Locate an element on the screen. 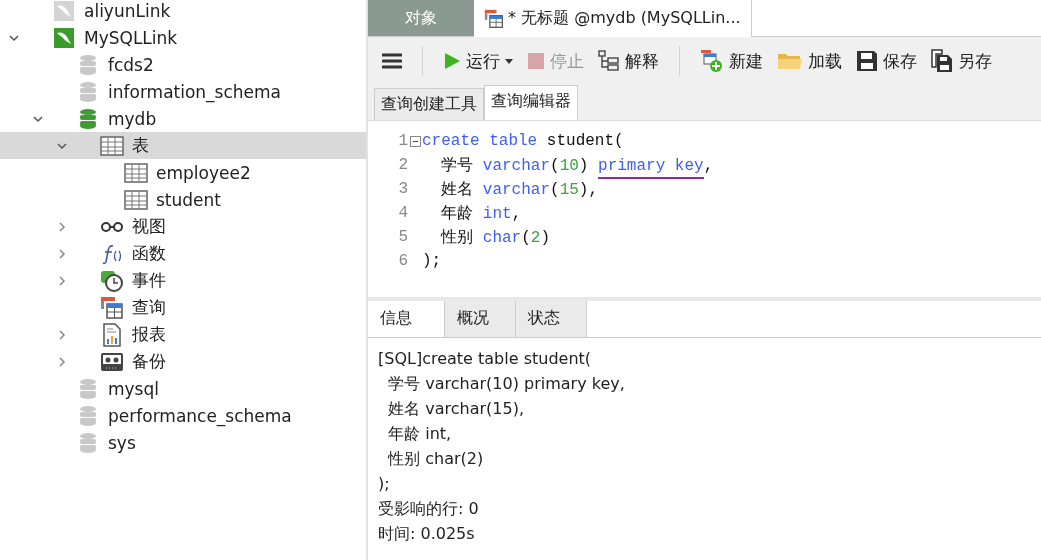  toolbar-button: 解释 is located at coordinates (628, 61).